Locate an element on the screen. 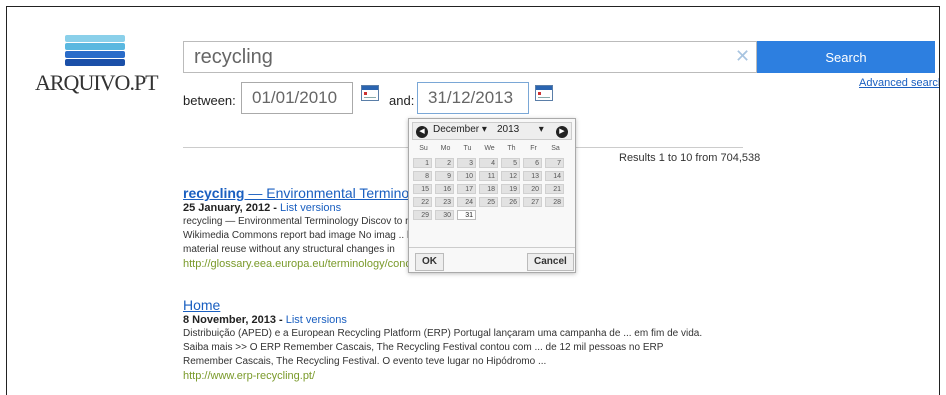 The height and width of the screenshot is (395, 946). day-of-week-label: We is located at coordinates (489, 148).